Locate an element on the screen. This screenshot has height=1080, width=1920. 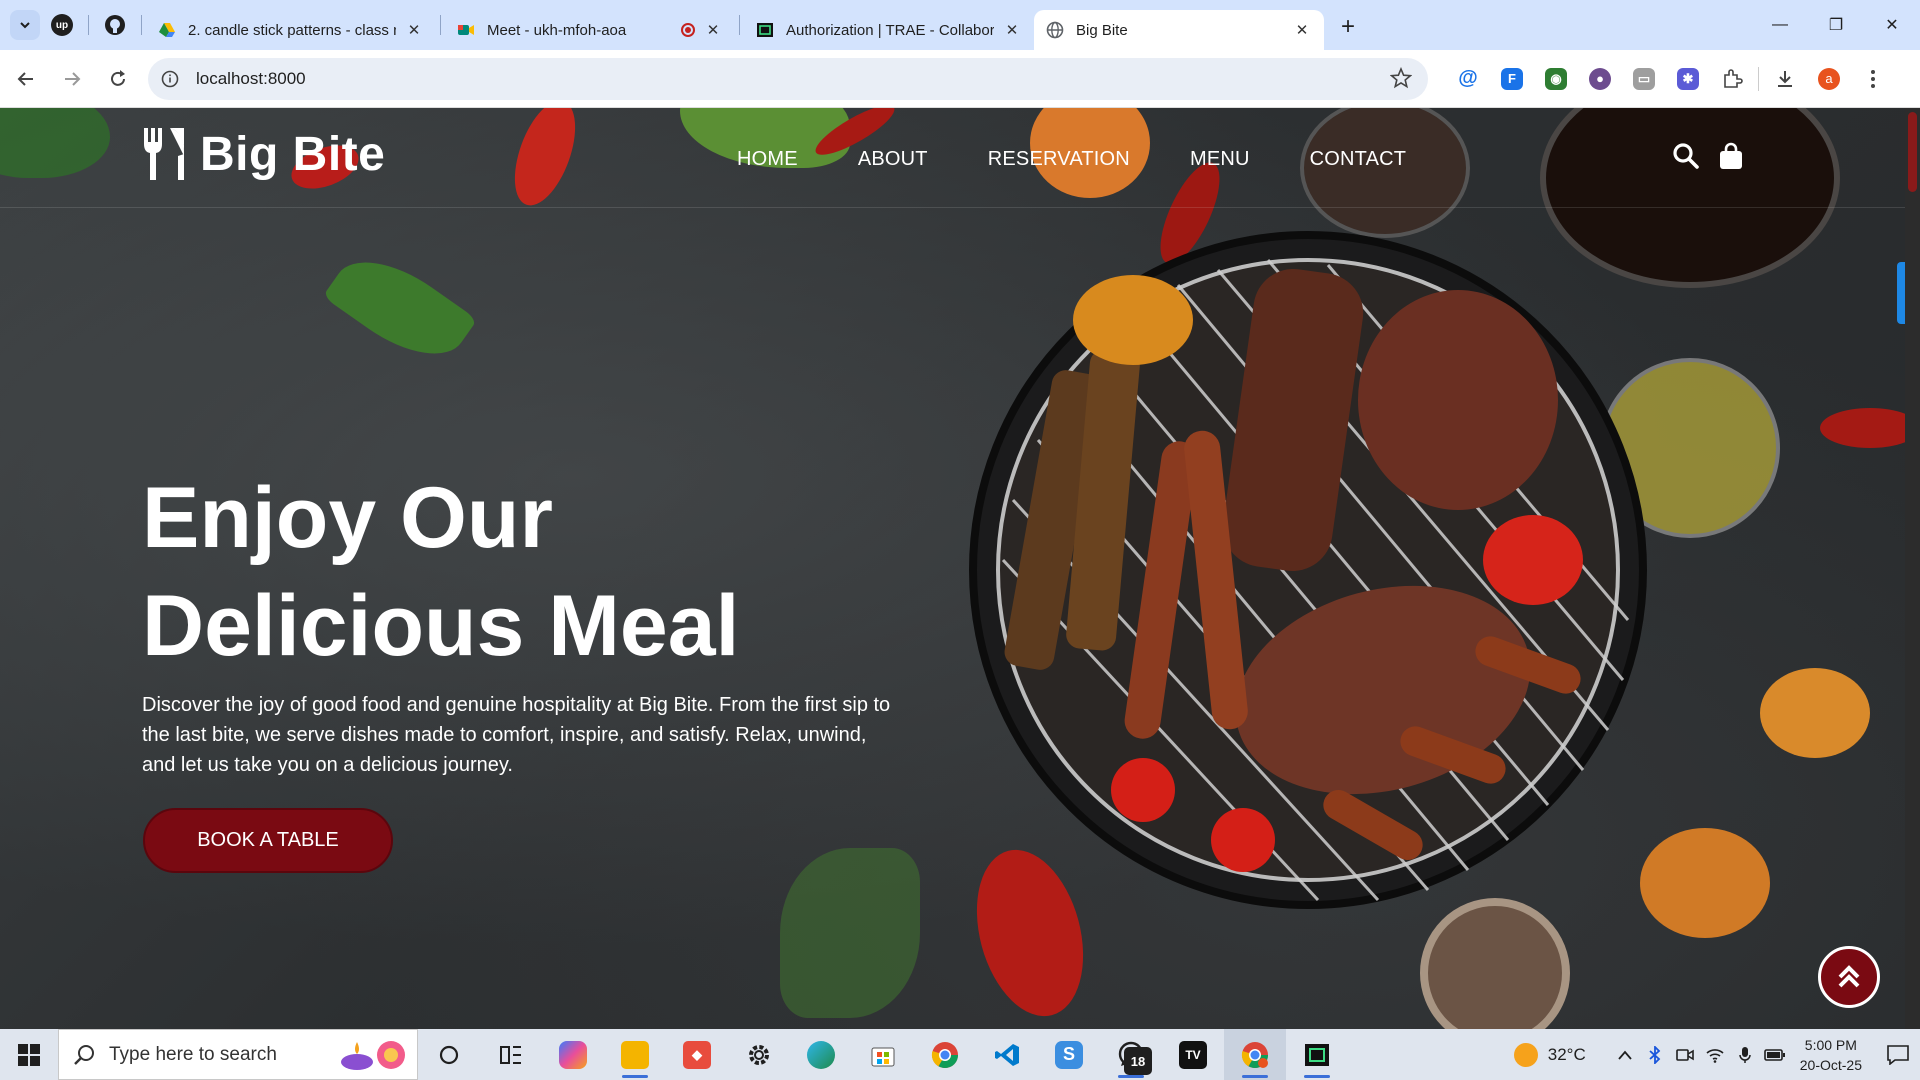
download-icon is located at coordinates (1785, 78).